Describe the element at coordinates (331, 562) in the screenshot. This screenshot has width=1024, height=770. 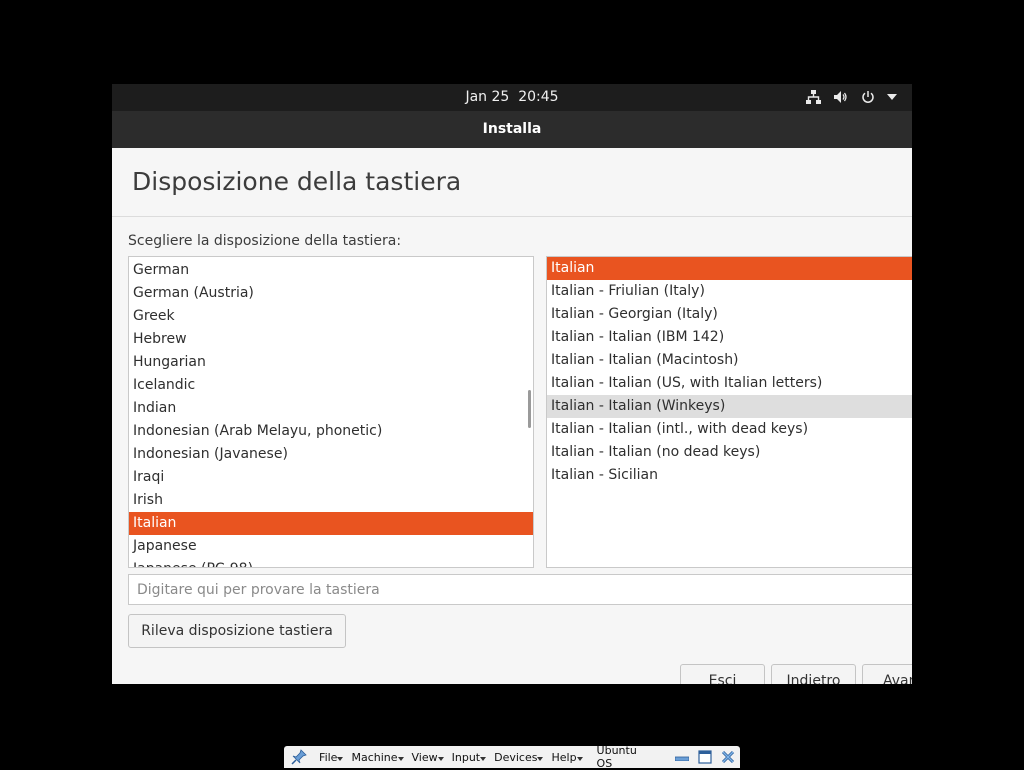
I see `layout-list-item: Japanese (PC-98)` at that location.